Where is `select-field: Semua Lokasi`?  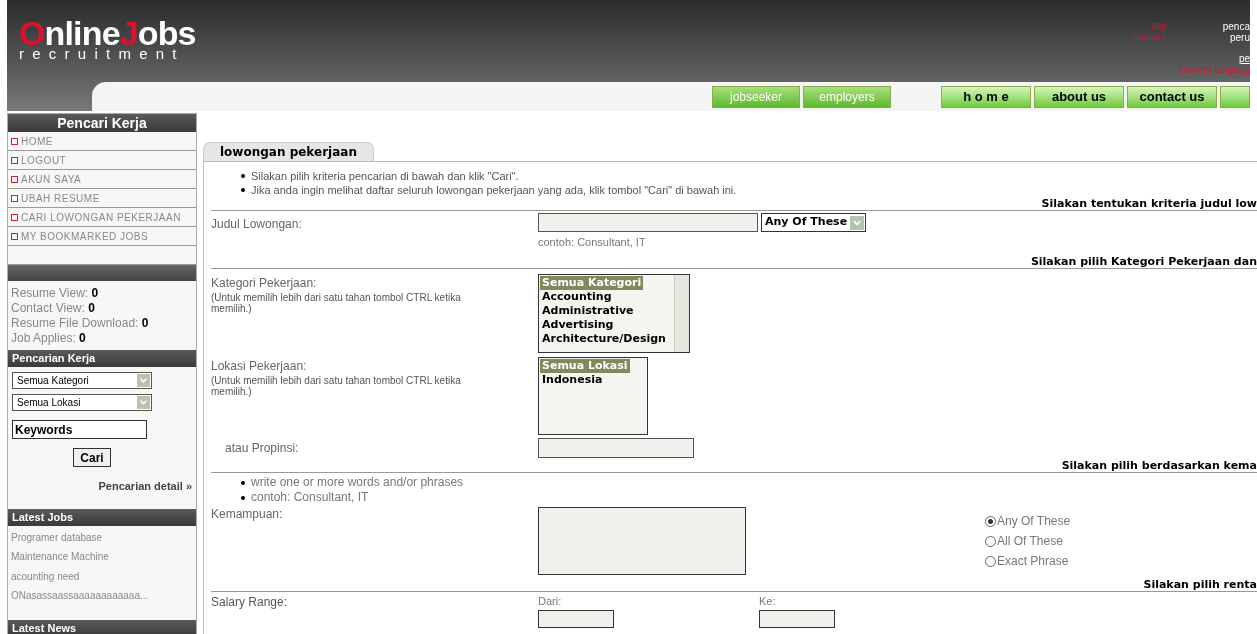
select-field: Semua Lokasi is located at coordinates (82, 402).